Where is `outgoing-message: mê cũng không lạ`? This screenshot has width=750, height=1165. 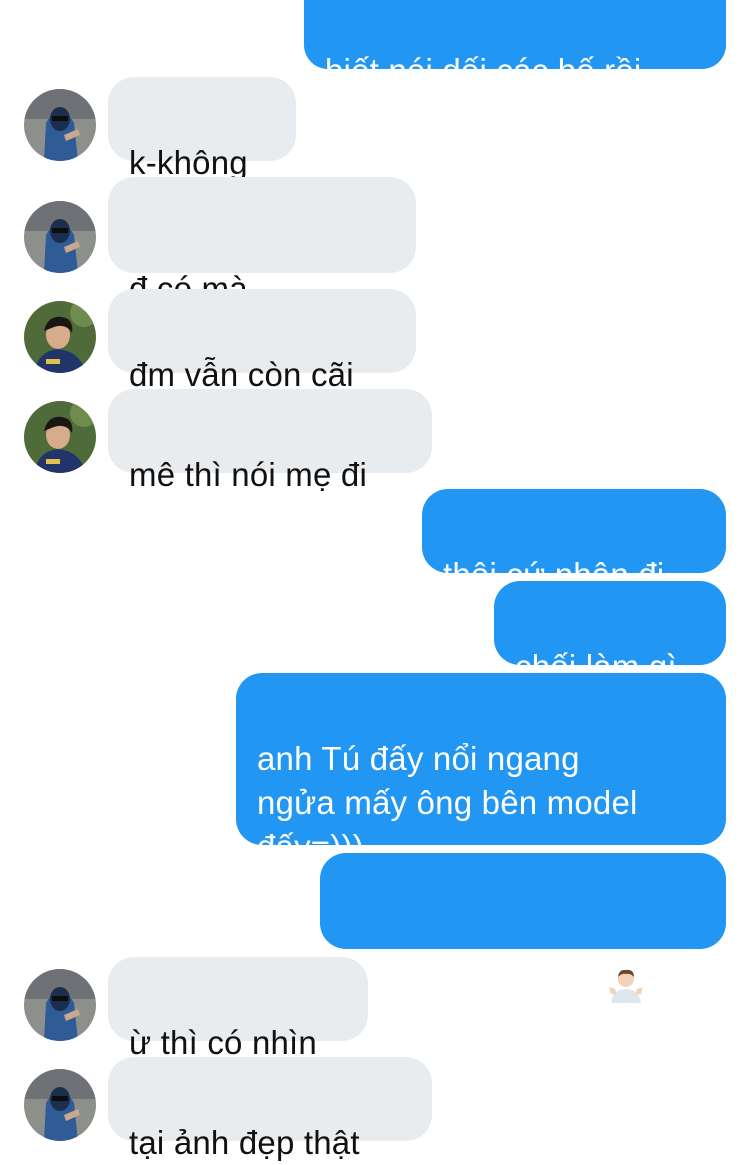
outgoing-message: mê cũng không lạ is located at coordinates (523, 928).